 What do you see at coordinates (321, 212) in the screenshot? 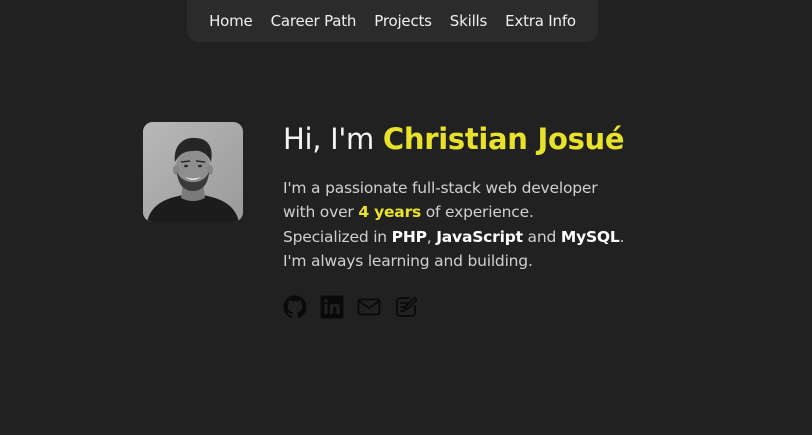
I see `bio-line-2-pre: with over` at bounding box center [321, 212].